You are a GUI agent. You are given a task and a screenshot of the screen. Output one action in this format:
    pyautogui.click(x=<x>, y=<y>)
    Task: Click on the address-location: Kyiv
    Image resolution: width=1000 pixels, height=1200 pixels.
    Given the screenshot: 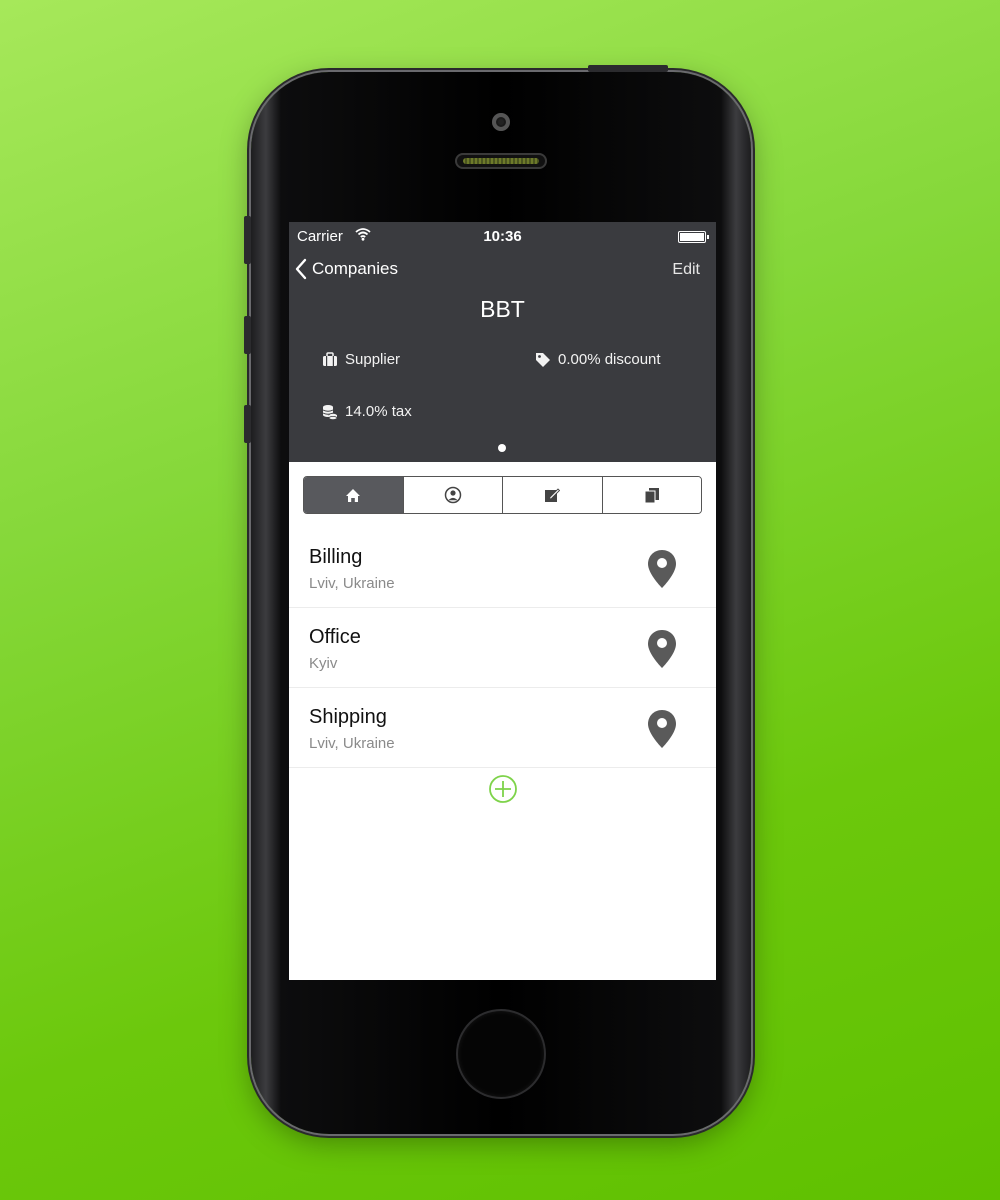 What is the action you would take?
    pyautogui.click(x=323, y=663)
    